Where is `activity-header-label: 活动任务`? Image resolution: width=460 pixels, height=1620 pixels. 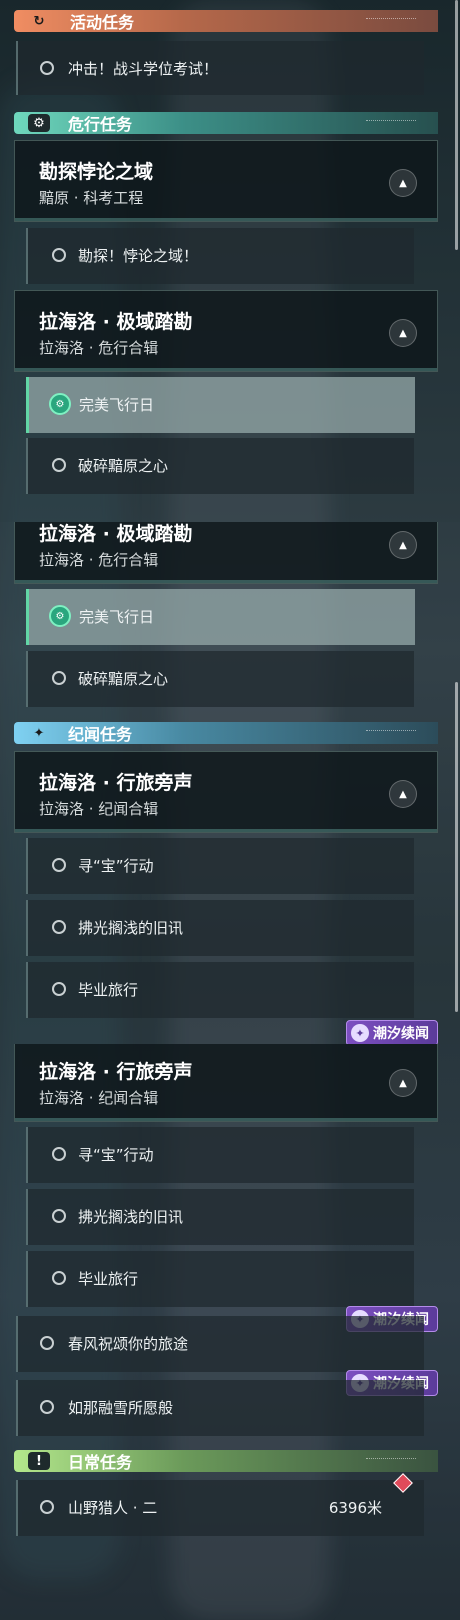 activity-header-label: 活动任务 is located at coordinates (102, 22).